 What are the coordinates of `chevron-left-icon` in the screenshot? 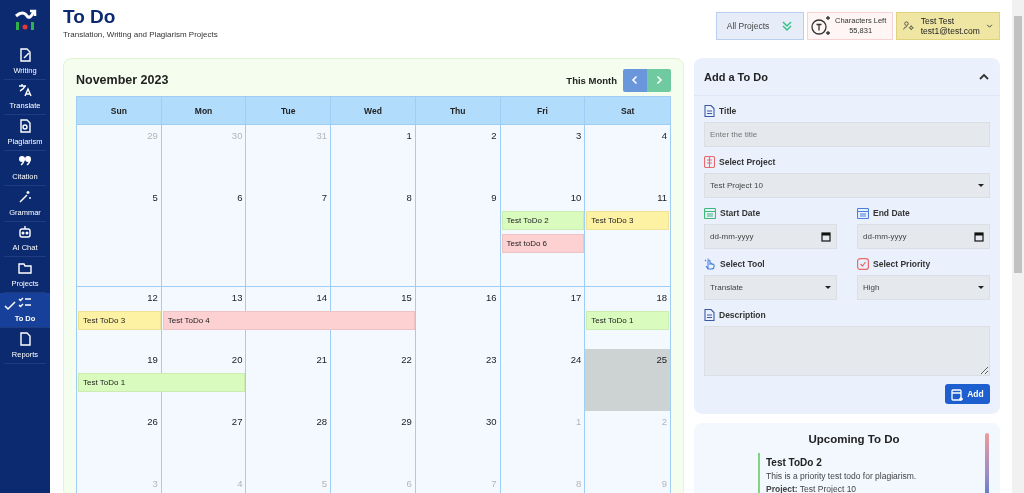 It's located at (635, 80).